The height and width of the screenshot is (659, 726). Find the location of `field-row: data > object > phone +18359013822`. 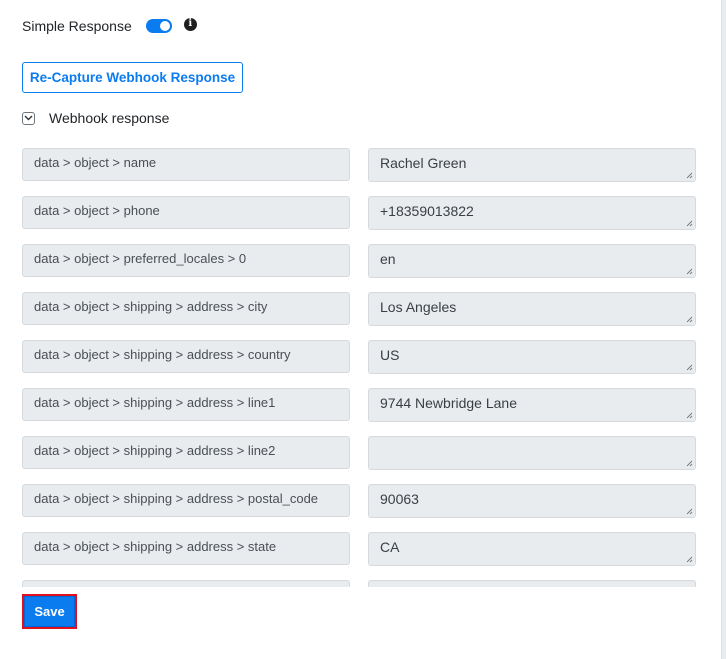

field-row: data > object > phone +18359013822 is located at coordinates (359, 213).